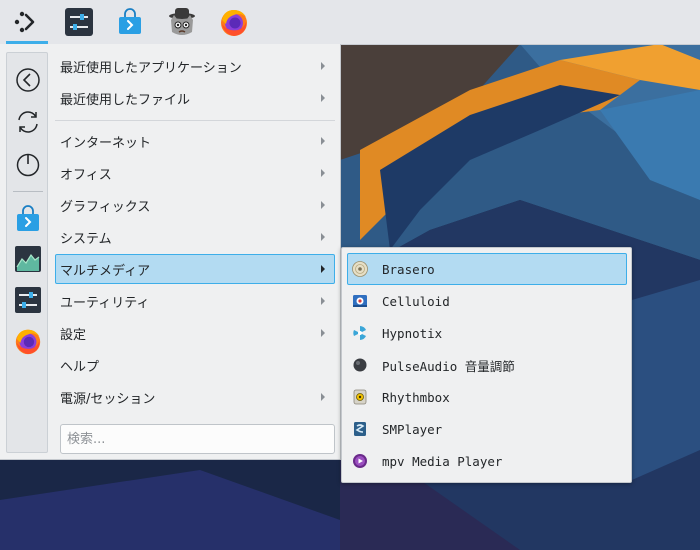  I want to click on submenu-item-brasero: Brasero, so click(487, 269).